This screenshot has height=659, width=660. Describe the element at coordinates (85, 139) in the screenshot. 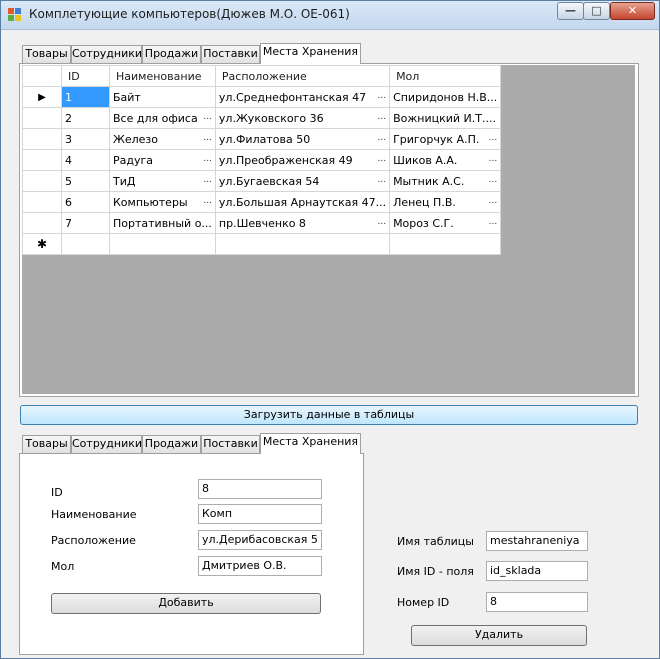

I see `grid-cell: 3` at that location.